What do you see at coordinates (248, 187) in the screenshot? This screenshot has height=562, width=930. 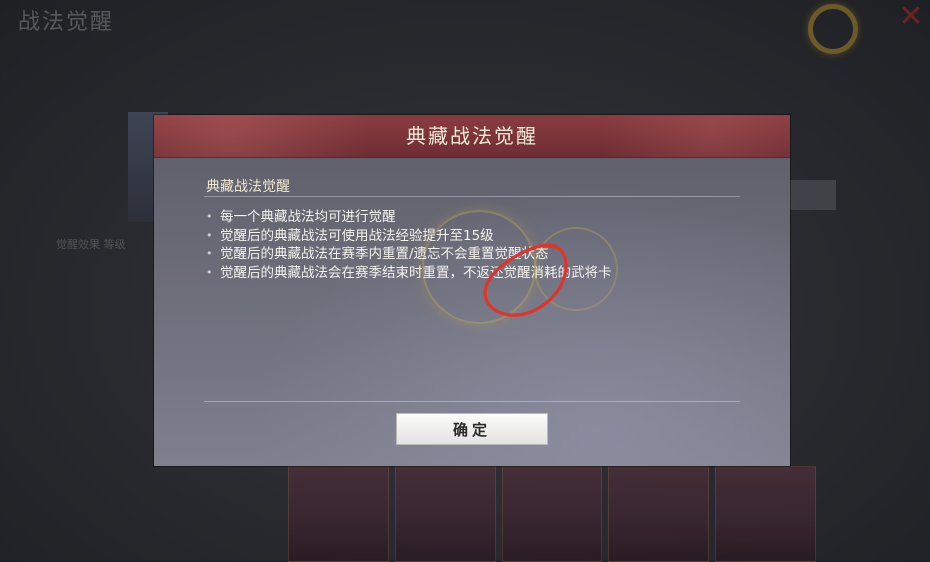 I see `section-title: 典藏战法觉醒` at bounding box center [248, 187].